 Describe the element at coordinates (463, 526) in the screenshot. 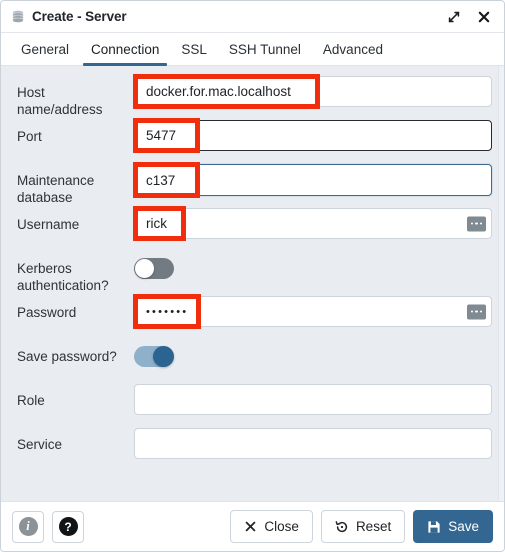

I see `save-button-label: Save` at that location.